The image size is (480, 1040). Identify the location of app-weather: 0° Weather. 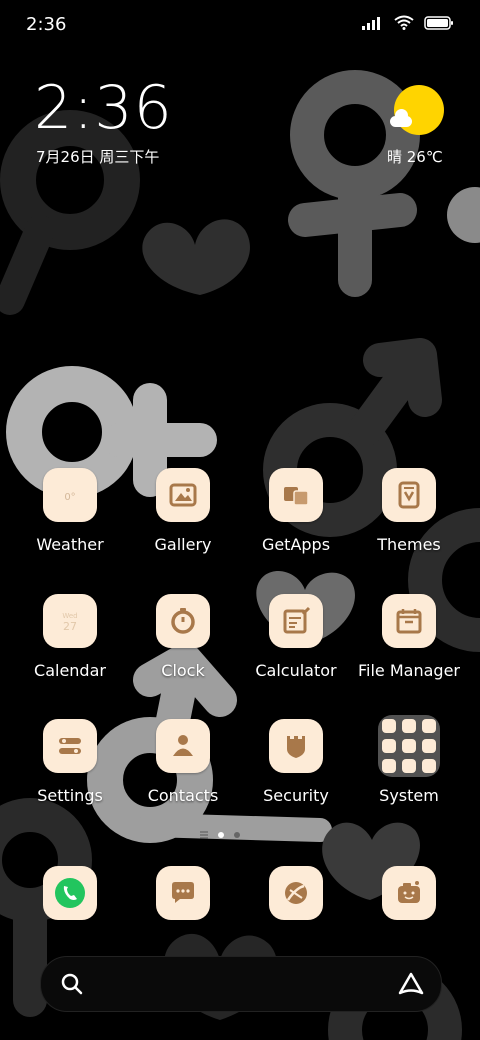
(70, 511).